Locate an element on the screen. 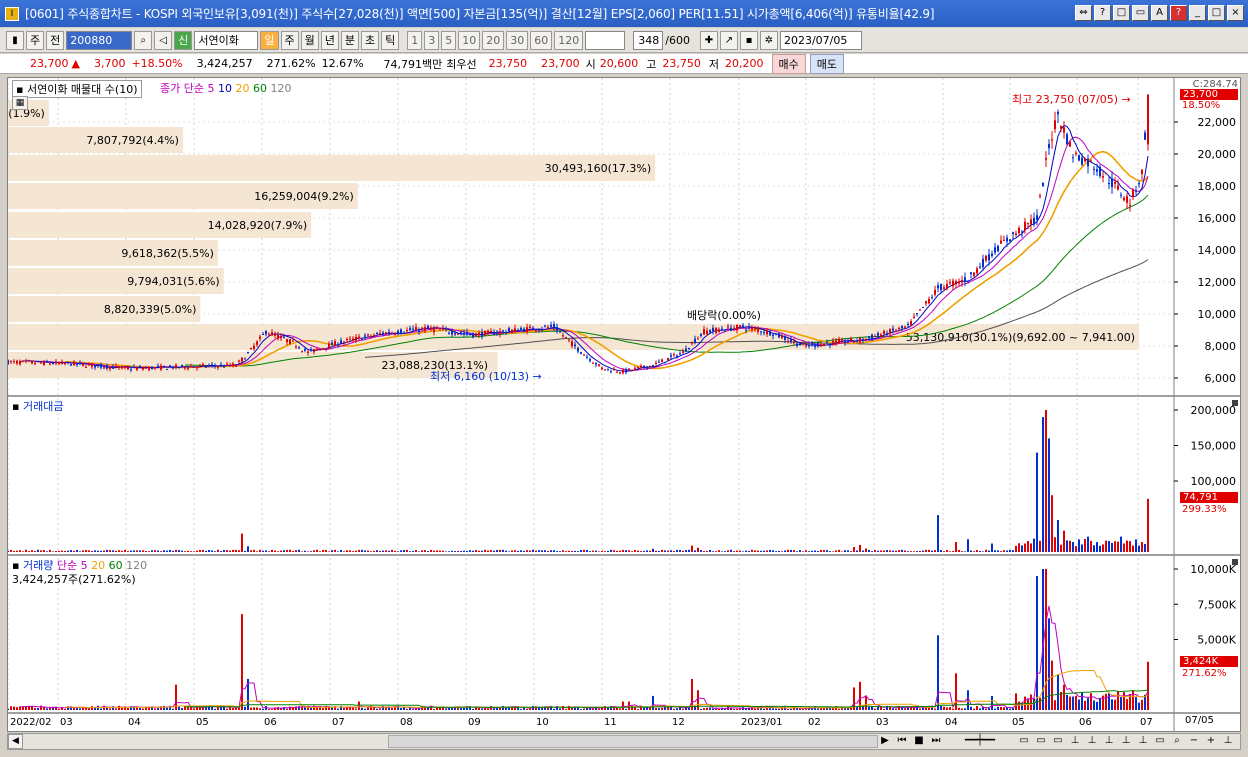 Image resolution: width=1248 pixels, height=757 pixels. period-main-button: 주 is located at coordinates (35, 40).